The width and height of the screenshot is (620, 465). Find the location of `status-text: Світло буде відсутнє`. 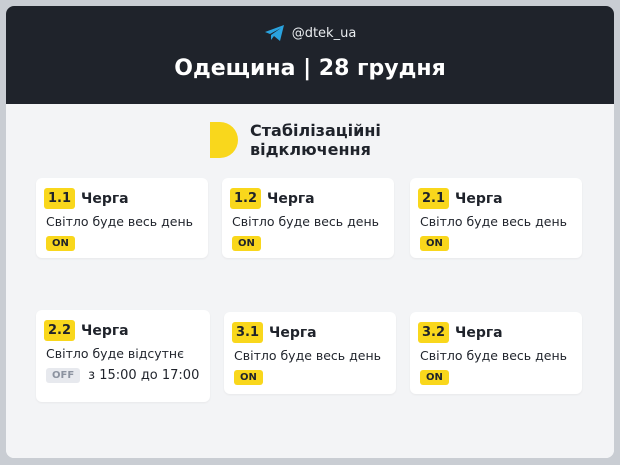

status-text: Світло буде відсутнє is located at coordinates (115, 353).